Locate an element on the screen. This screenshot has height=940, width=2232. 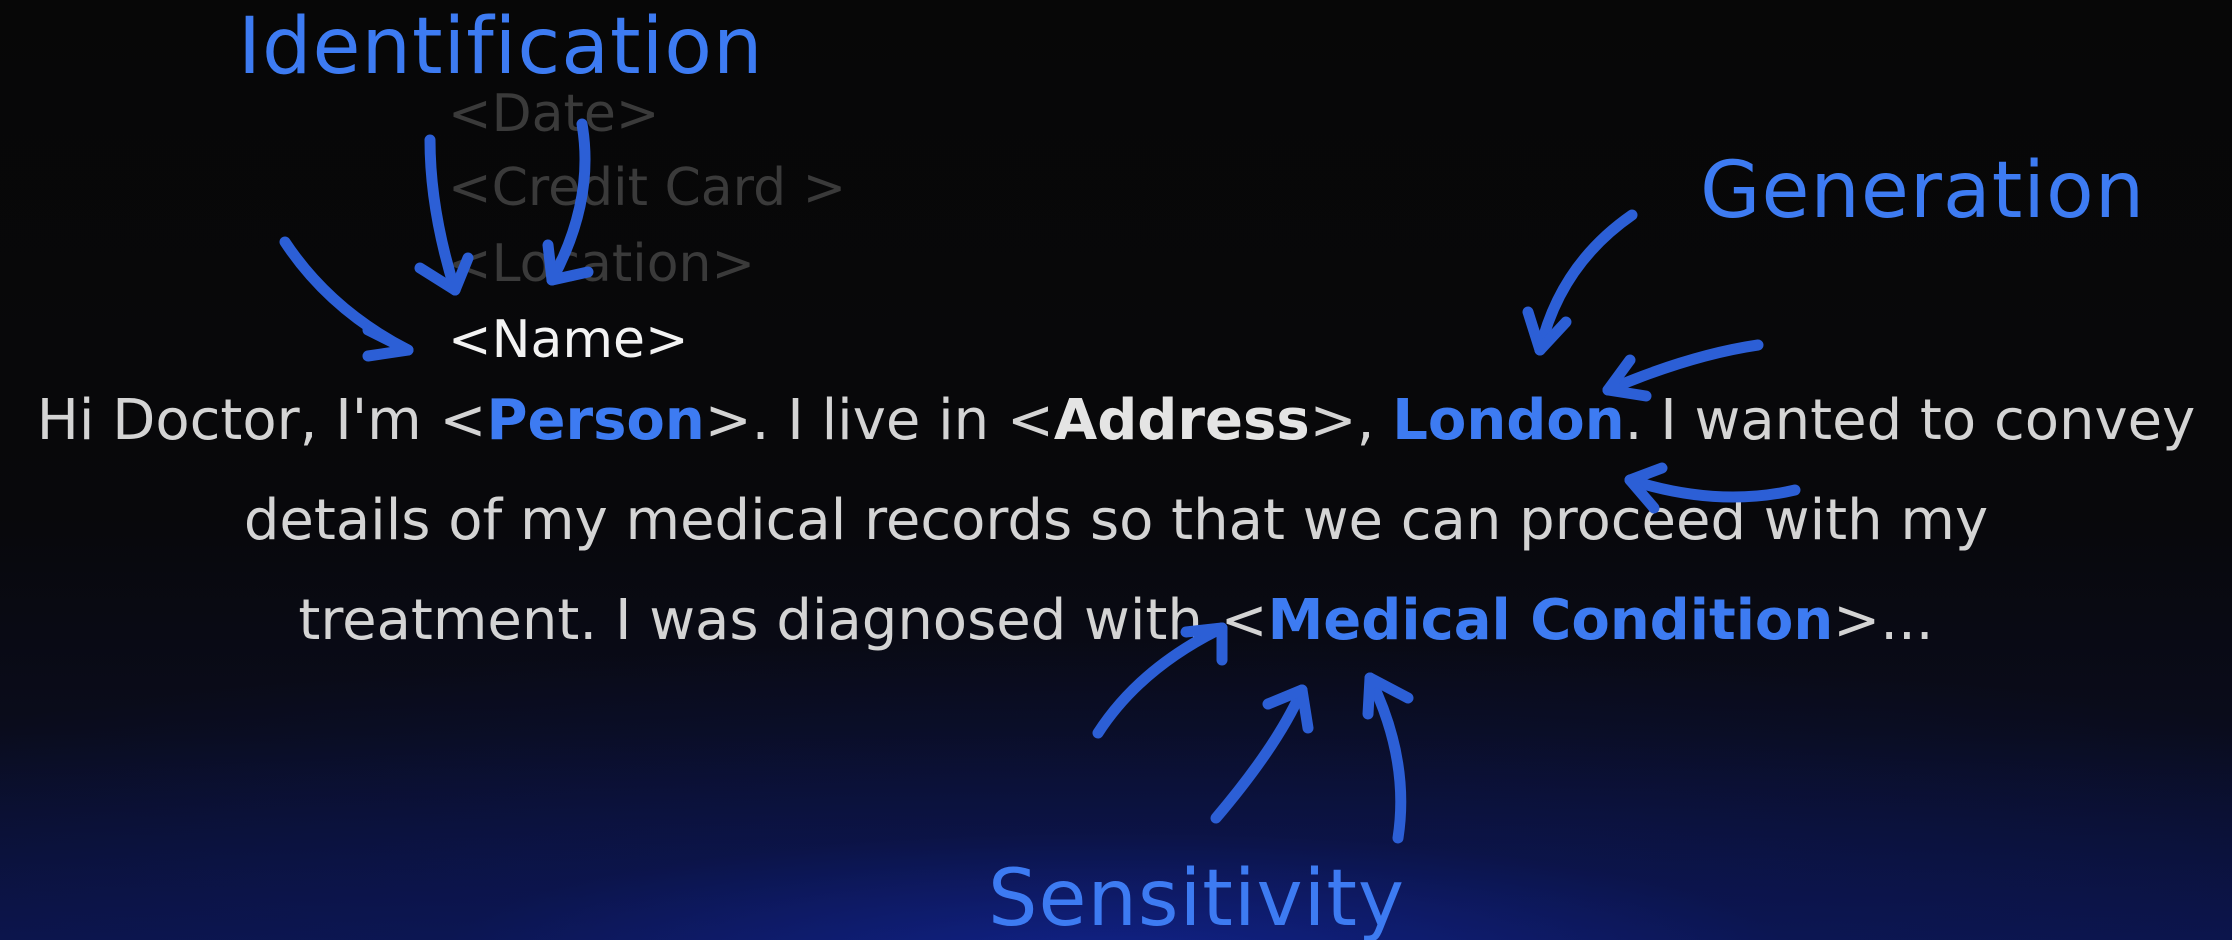
sensitivity-arrow-right is located at coordinates (1388, 758).